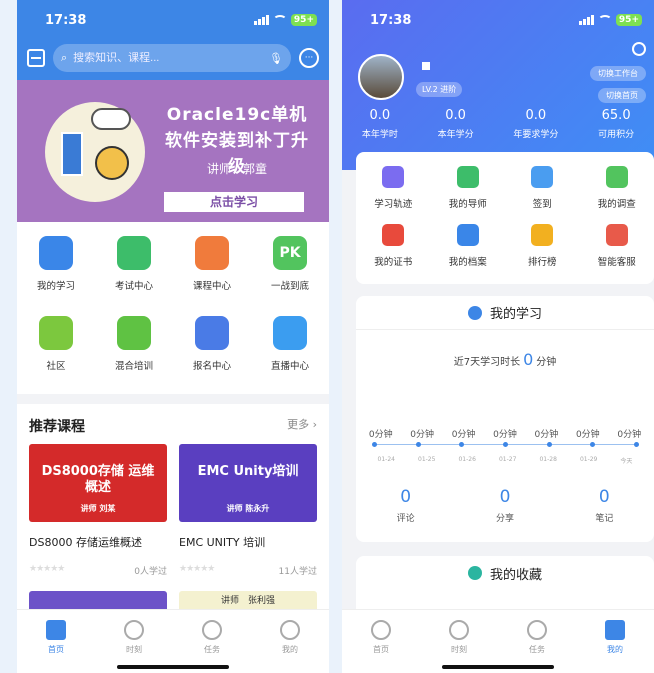  I want to click on rating-stars-icon: ★★★★★, so click(47, 569).